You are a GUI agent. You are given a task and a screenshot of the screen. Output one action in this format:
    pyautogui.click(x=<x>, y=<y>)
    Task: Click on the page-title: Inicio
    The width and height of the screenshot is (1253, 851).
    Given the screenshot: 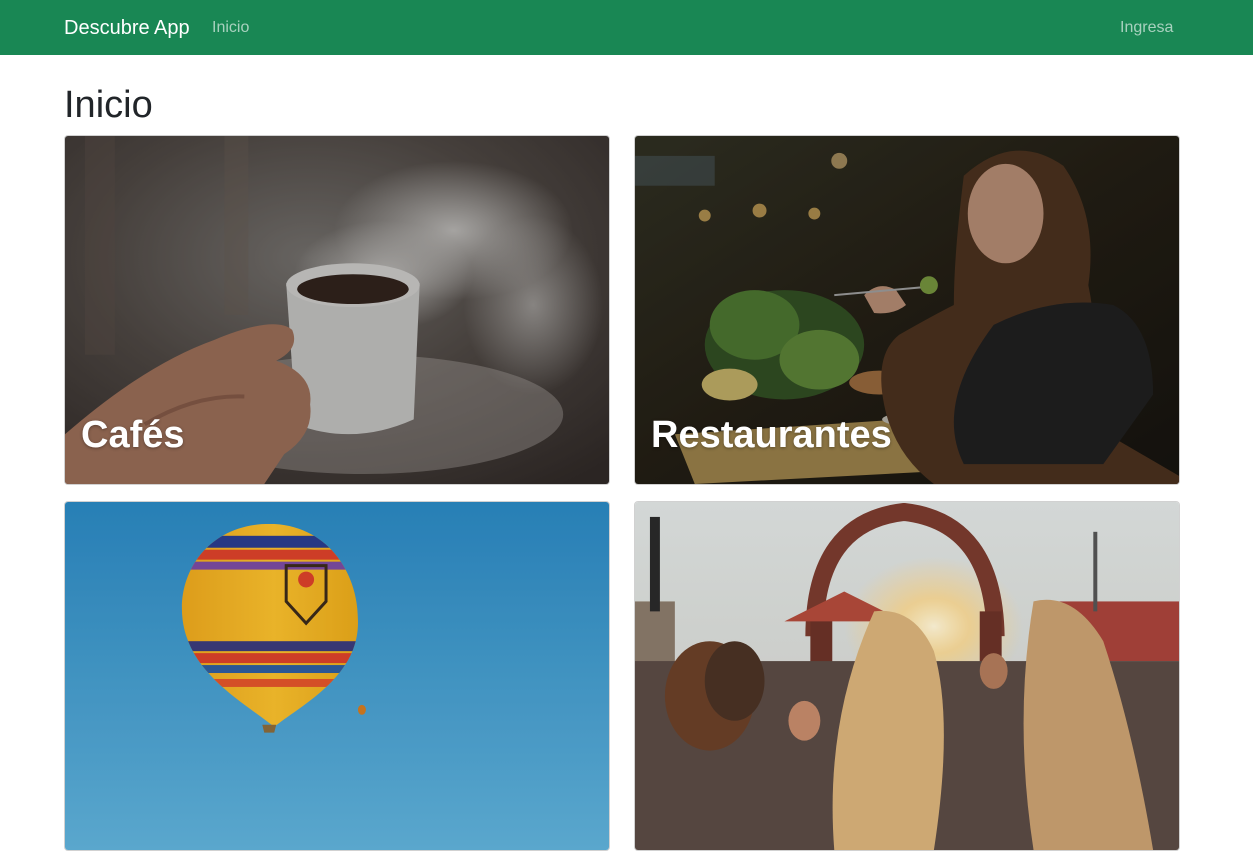 What is the action you would take?
    pyautogui.click(x=108, y=105)
    